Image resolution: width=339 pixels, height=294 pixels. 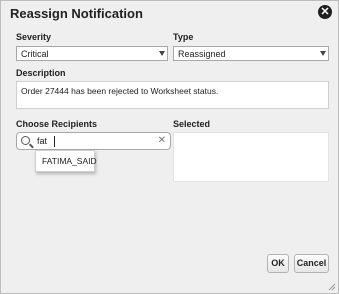 What do you see at coordinates (57, 124) in the screenshot?
I see `choose-recipients-label: Choose Recipients` at bounding box center [57, 124].